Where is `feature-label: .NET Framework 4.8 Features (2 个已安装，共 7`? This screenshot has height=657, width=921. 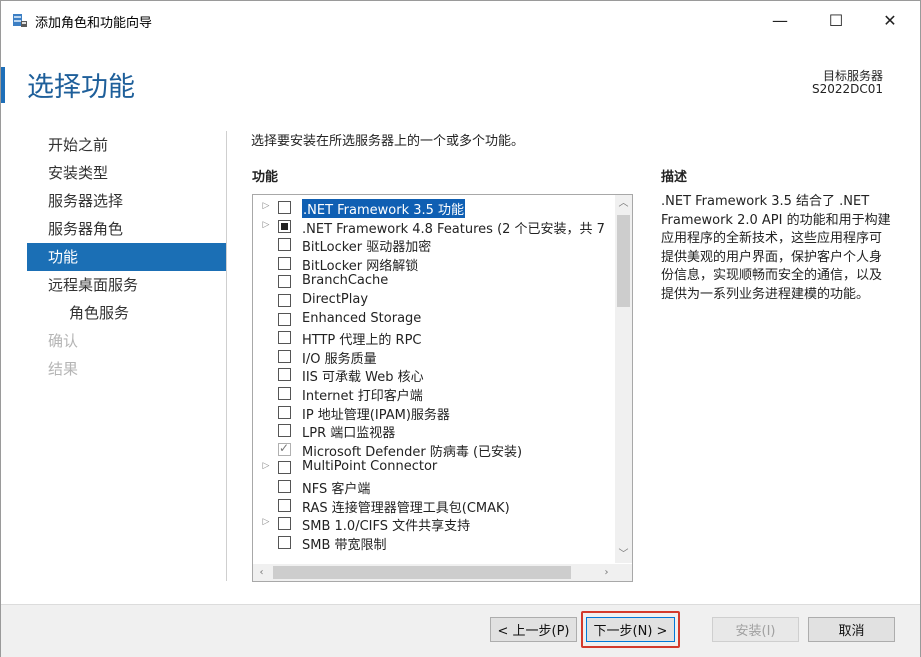
feature-label: .NET Framework 4.8 Features (2 个已安装，共 7 is located at coordinates (453, 227).